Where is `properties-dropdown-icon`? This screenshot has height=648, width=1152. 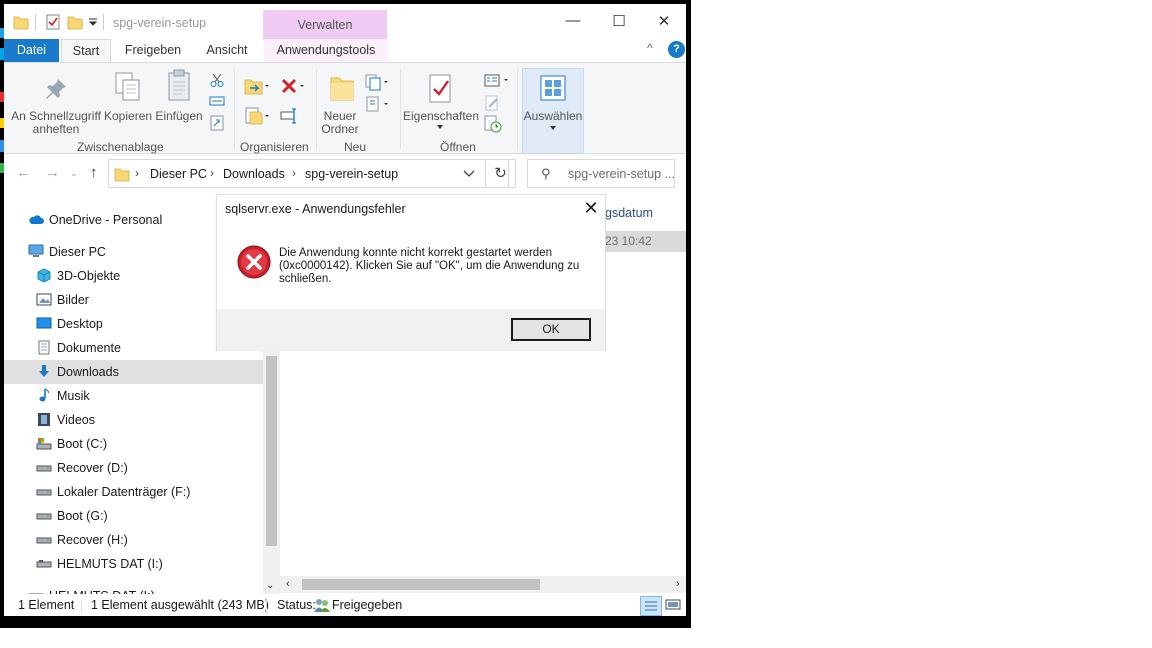
properties-dropdown-icon is located at coordinates (441, 128).